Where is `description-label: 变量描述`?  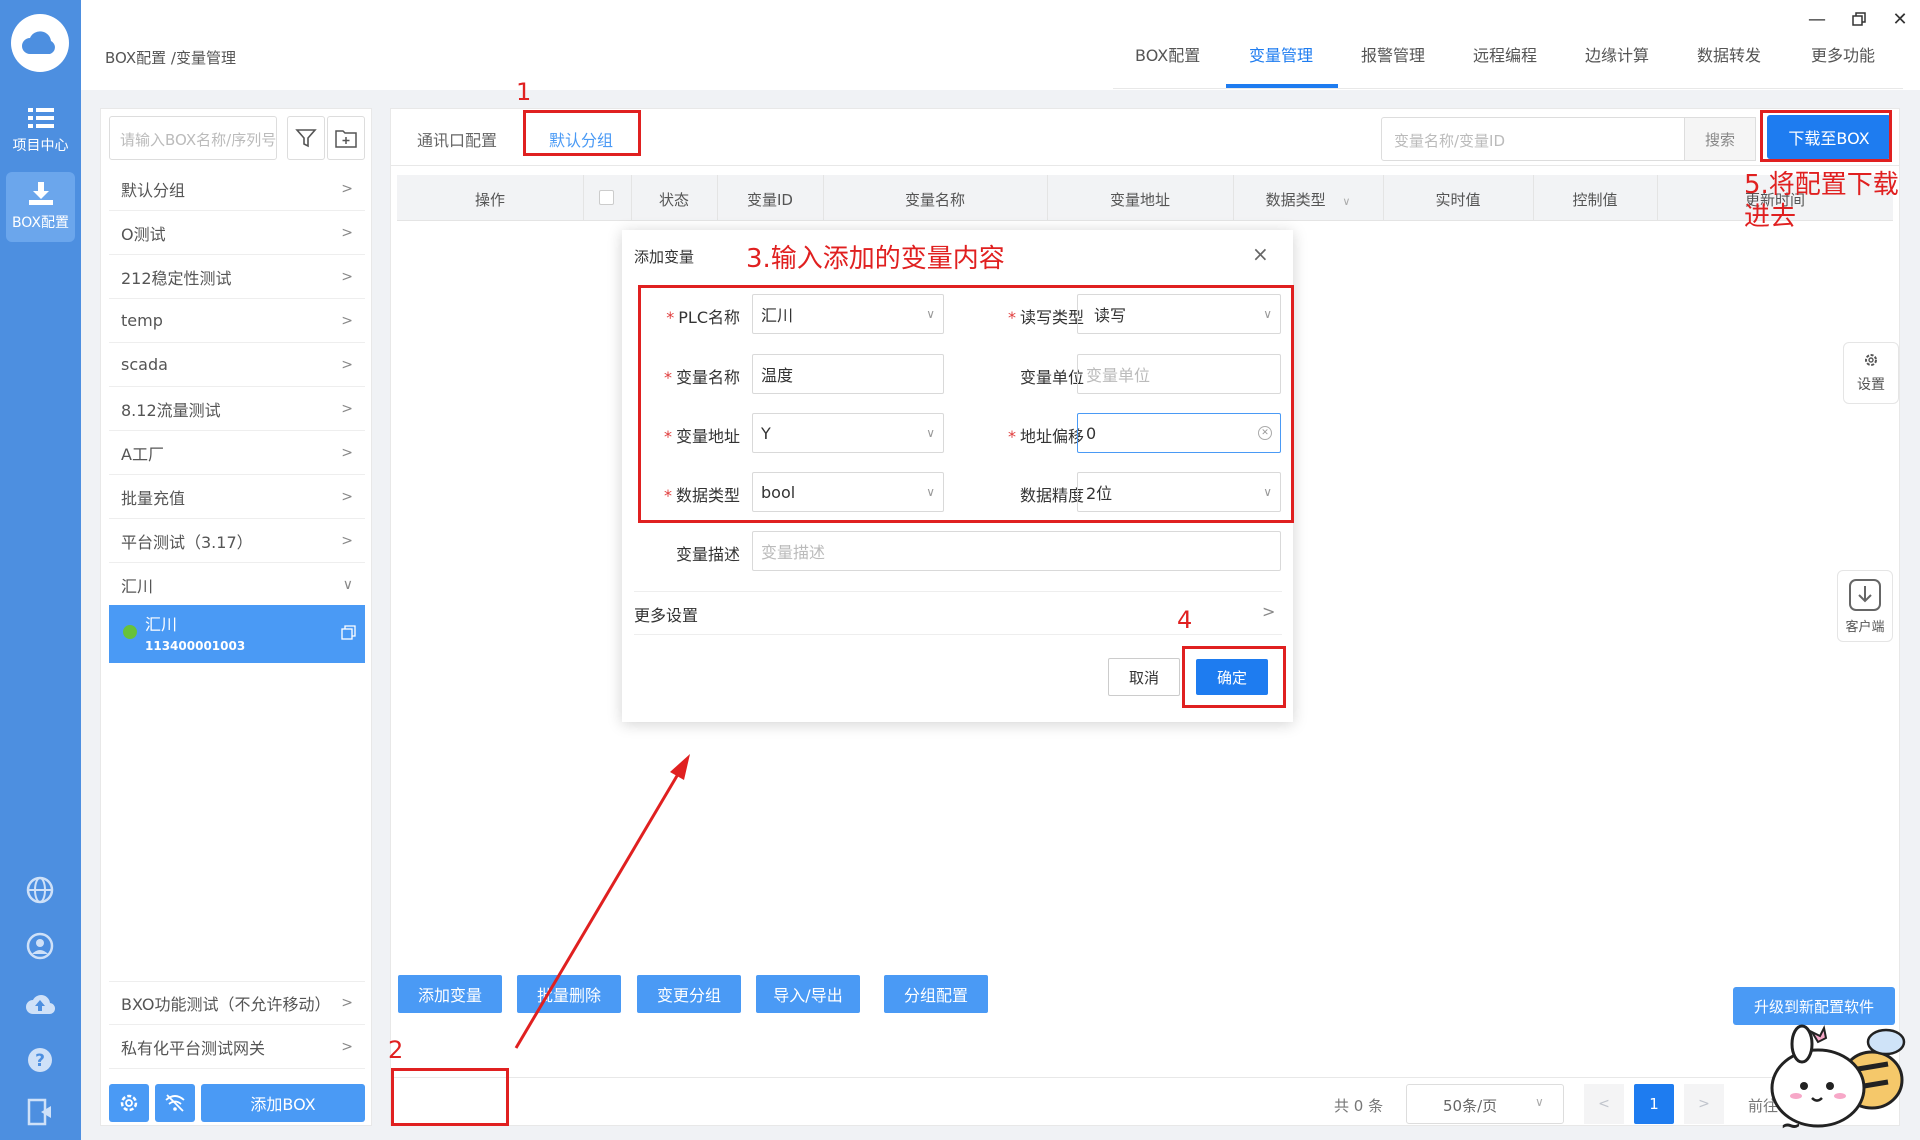
description-label: 变量描述 is located at coordinates (707, 554).